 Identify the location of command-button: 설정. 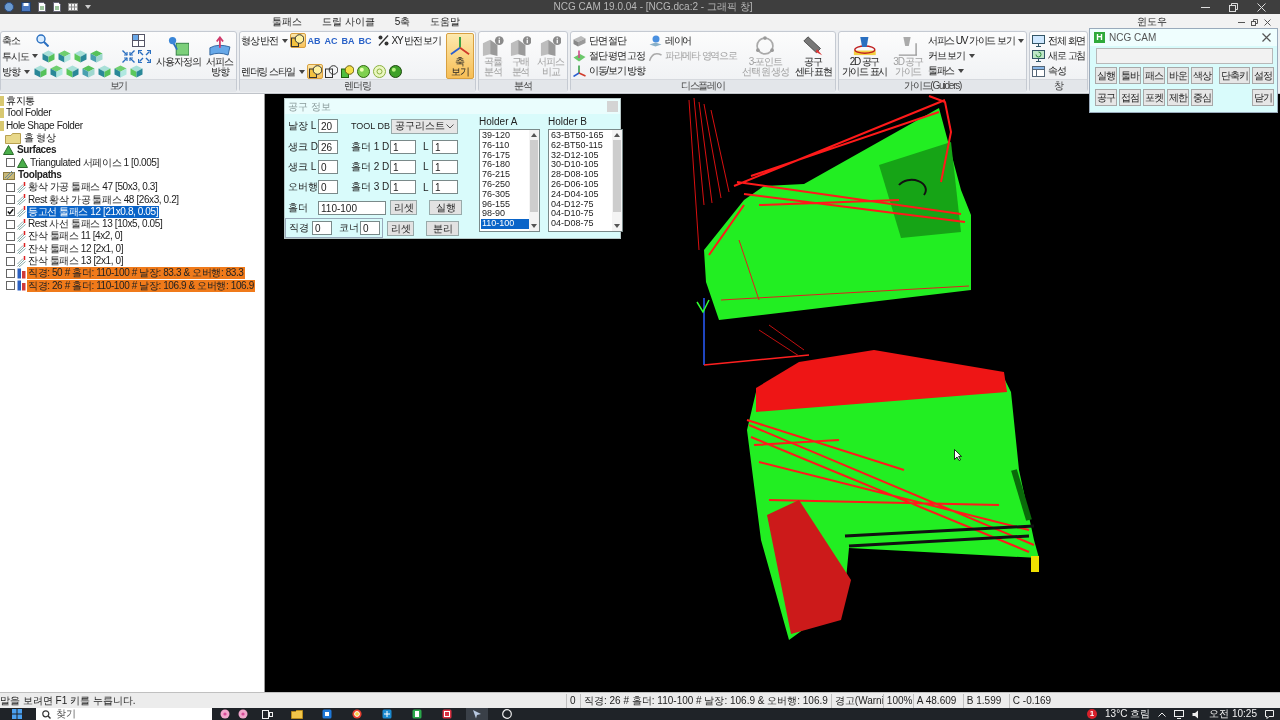
(1263, 75).